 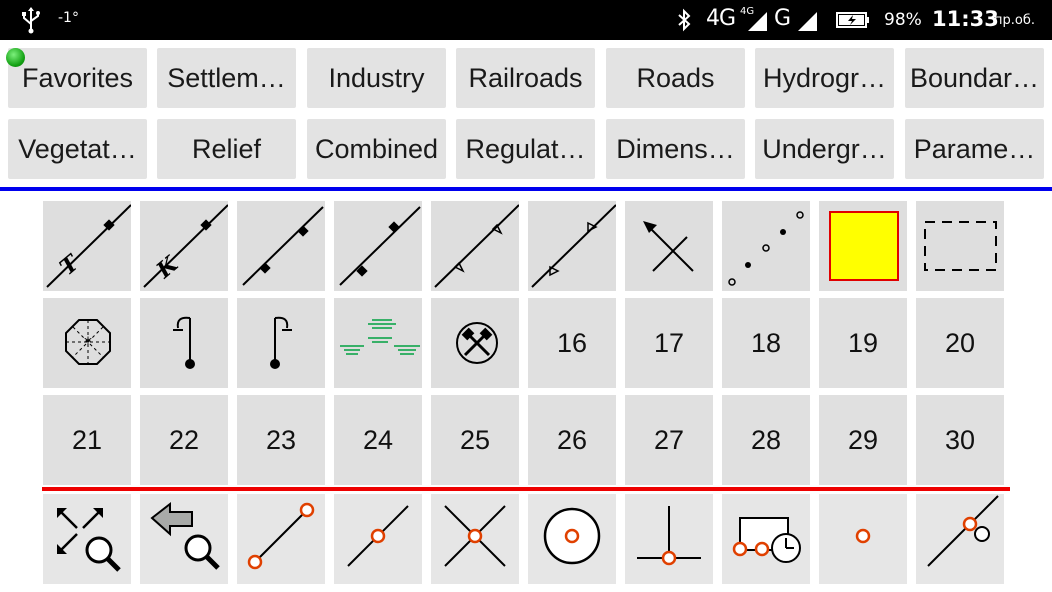 What do you see at coordinates (281, 246) in the screenshot?
I see `symbol-line-ticks` at bounding box center [281, 246].